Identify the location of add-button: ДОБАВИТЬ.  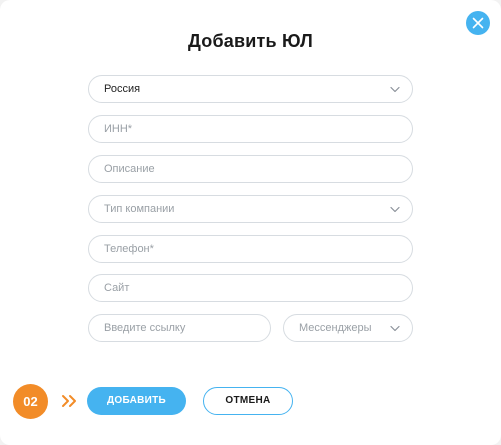
(136, 401).